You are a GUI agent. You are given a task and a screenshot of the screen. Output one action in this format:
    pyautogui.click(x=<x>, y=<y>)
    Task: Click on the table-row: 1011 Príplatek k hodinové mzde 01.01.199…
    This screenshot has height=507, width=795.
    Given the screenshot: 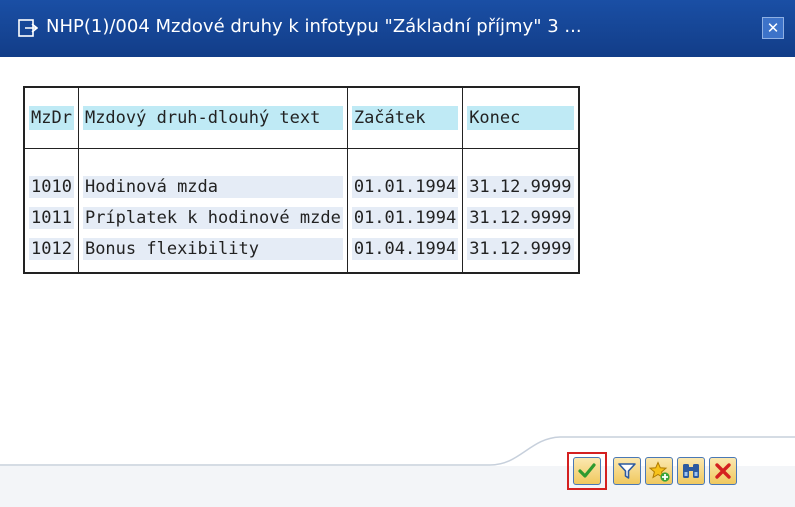 What is the action you would take?
    pyautogui.click(x=301, y=217)
    